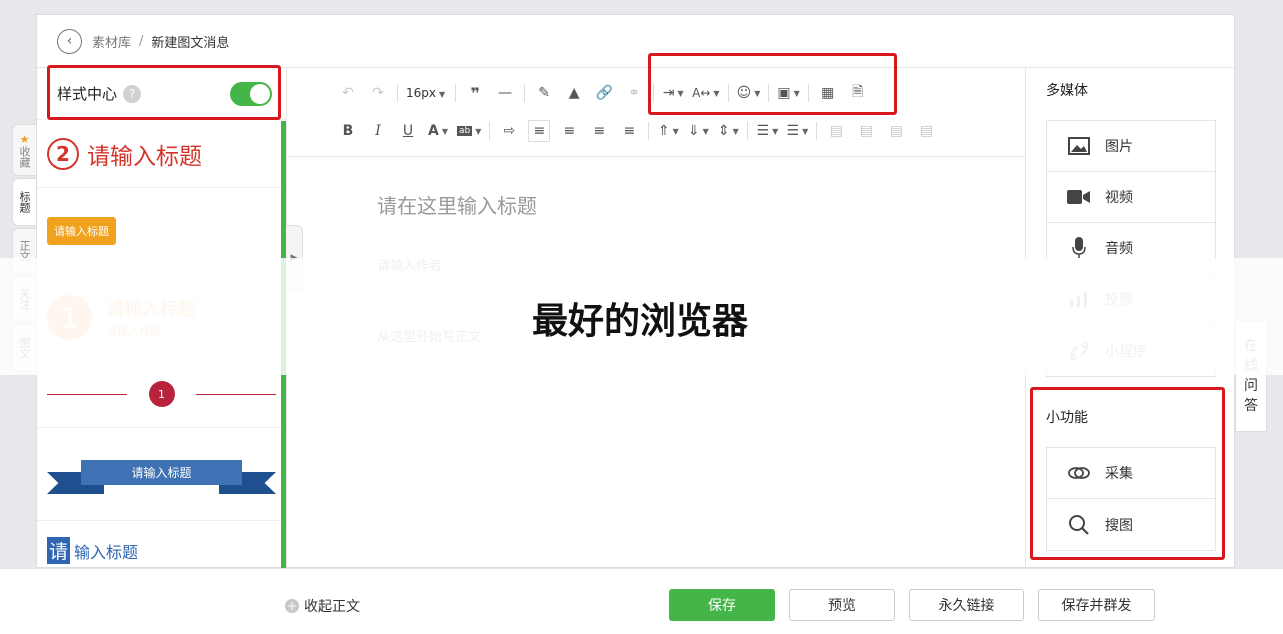 Image resolution: width=1283 pixels, height=634 pixels. What do you see at coordinates (668, 131) in the screenshot?
I see `spacing-before-icon: ⇑ ▼` at bounding box center [668, 131].